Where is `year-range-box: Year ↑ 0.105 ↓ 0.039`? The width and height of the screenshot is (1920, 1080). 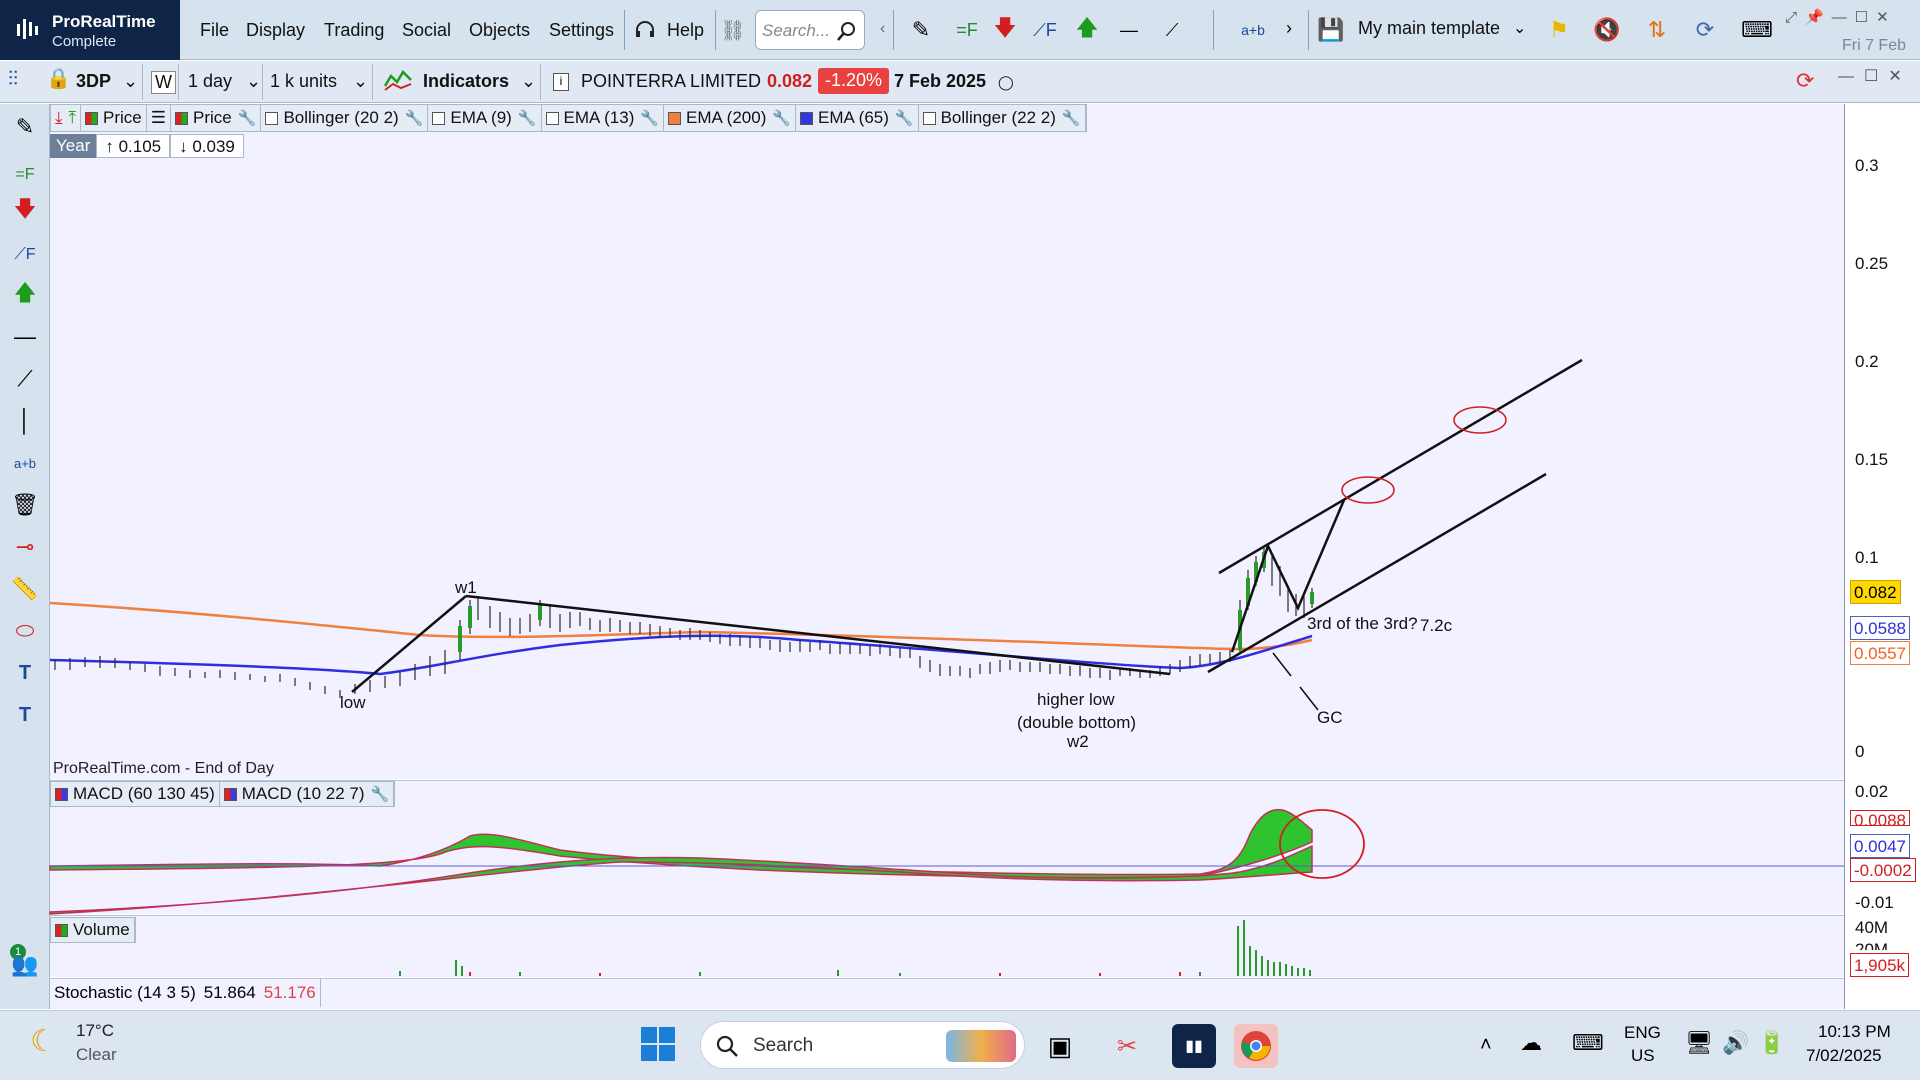 year-range-box: Year ↑ 0.105 ↓ 0.039 is located at coordinates (147, 146).